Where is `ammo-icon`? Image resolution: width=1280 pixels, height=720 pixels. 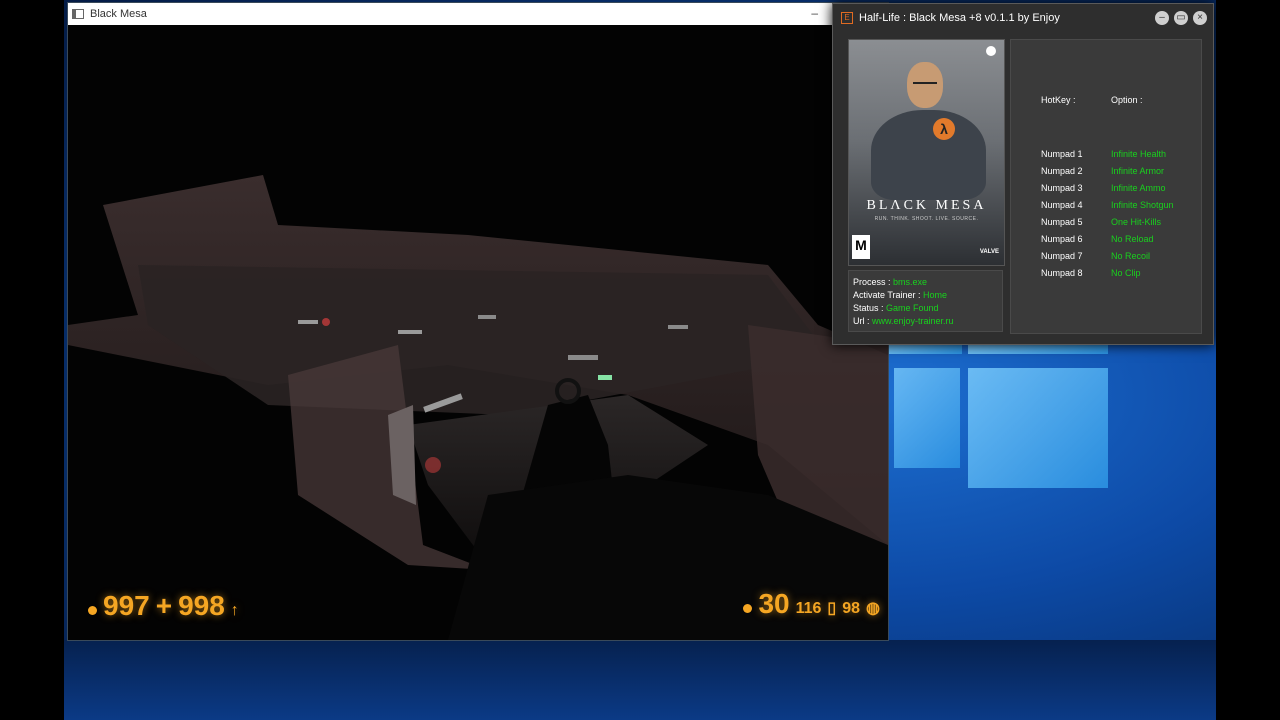
ammo-icon is located at coordinates (748, 608).